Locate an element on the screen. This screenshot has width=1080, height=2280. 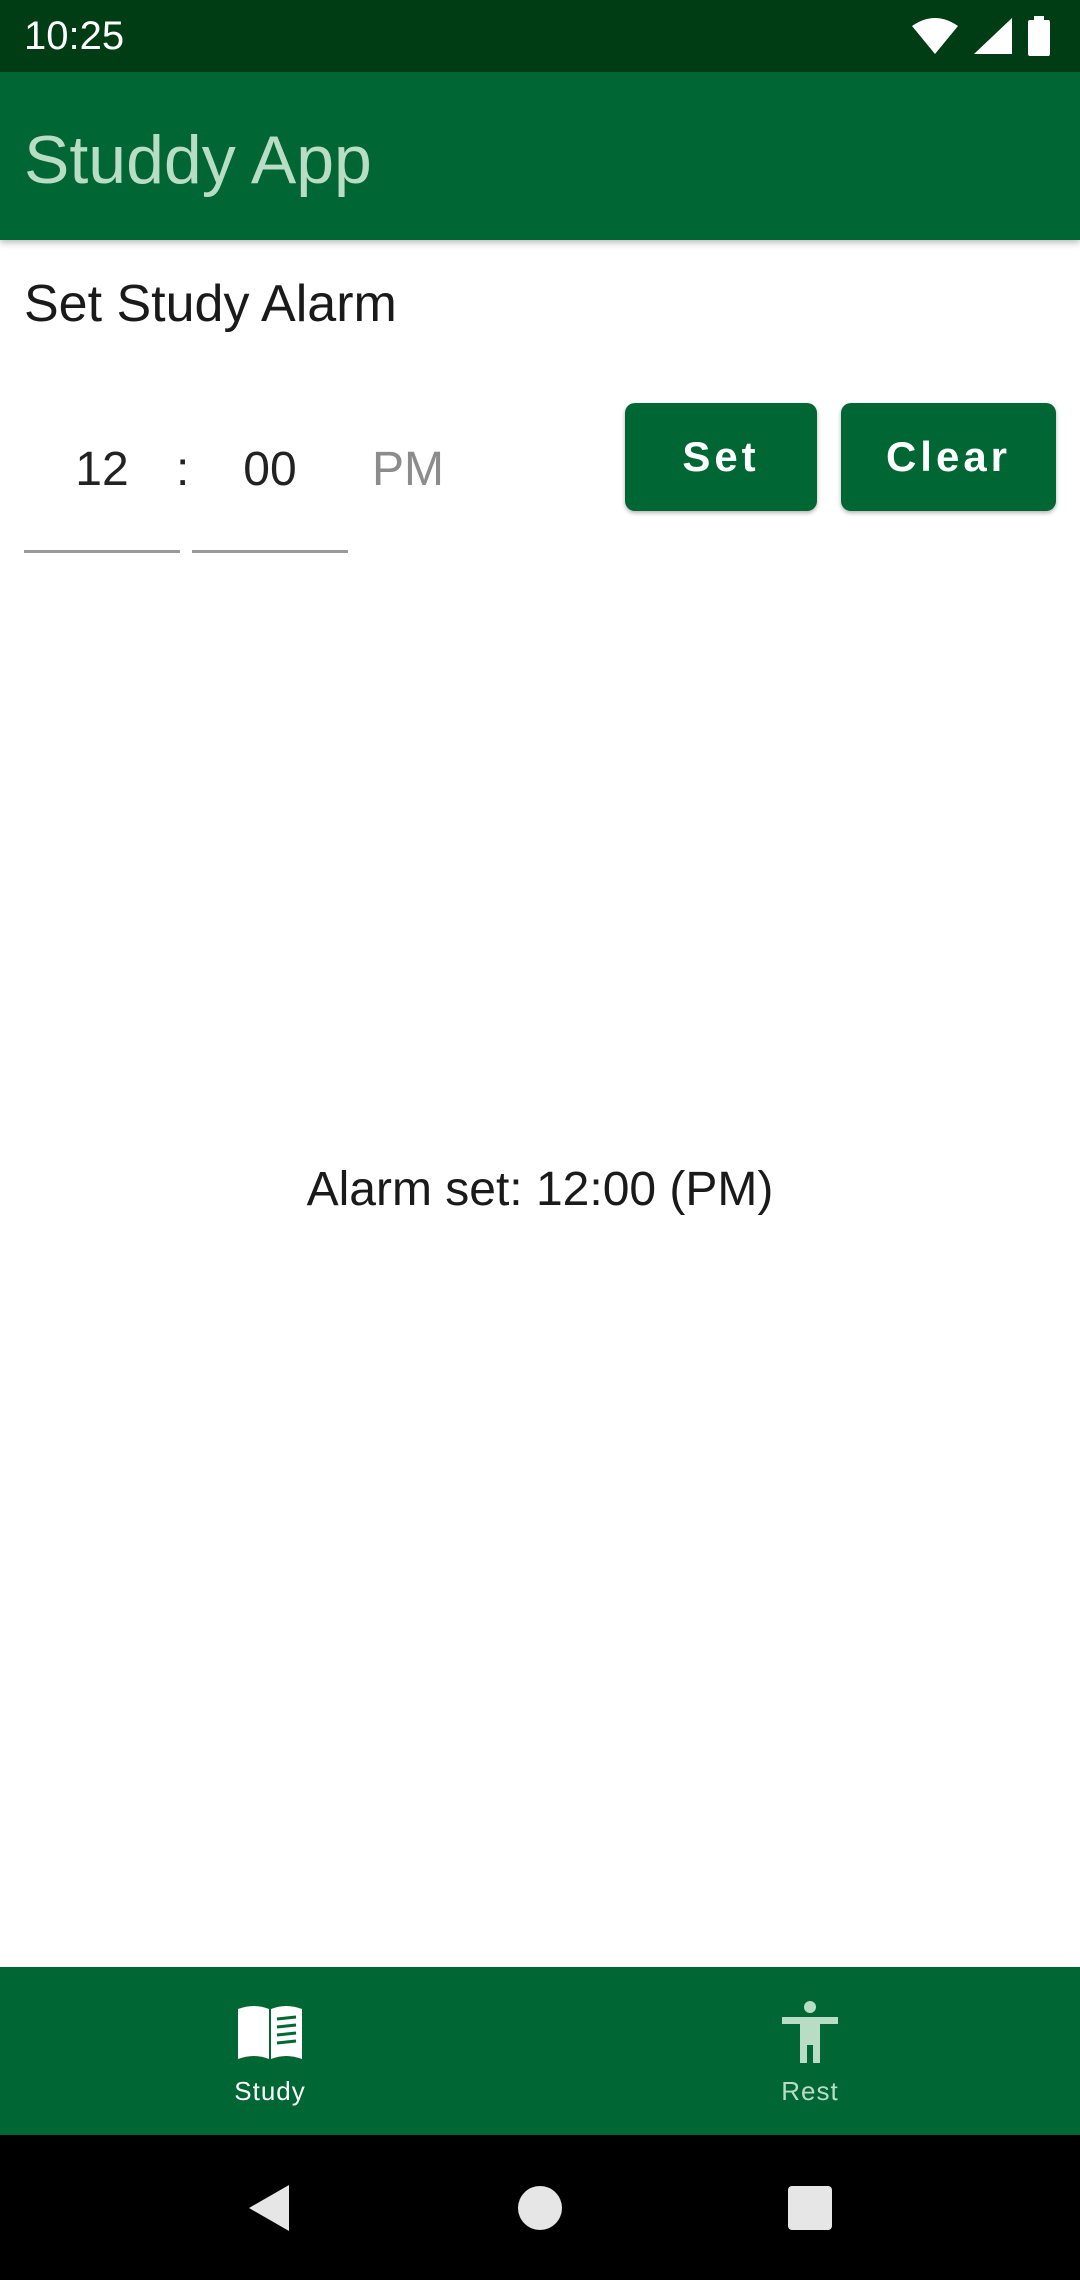
hour-input: 12 is located at coordinates (102, 491).